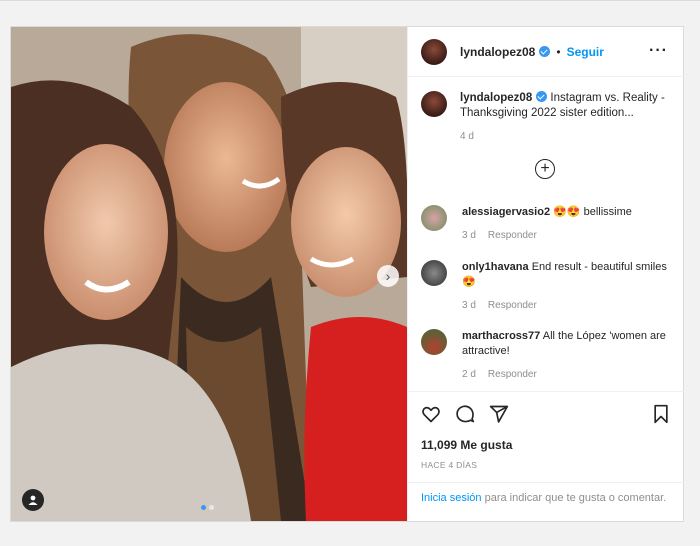  I want to click on share-icon, so click(499, 414).